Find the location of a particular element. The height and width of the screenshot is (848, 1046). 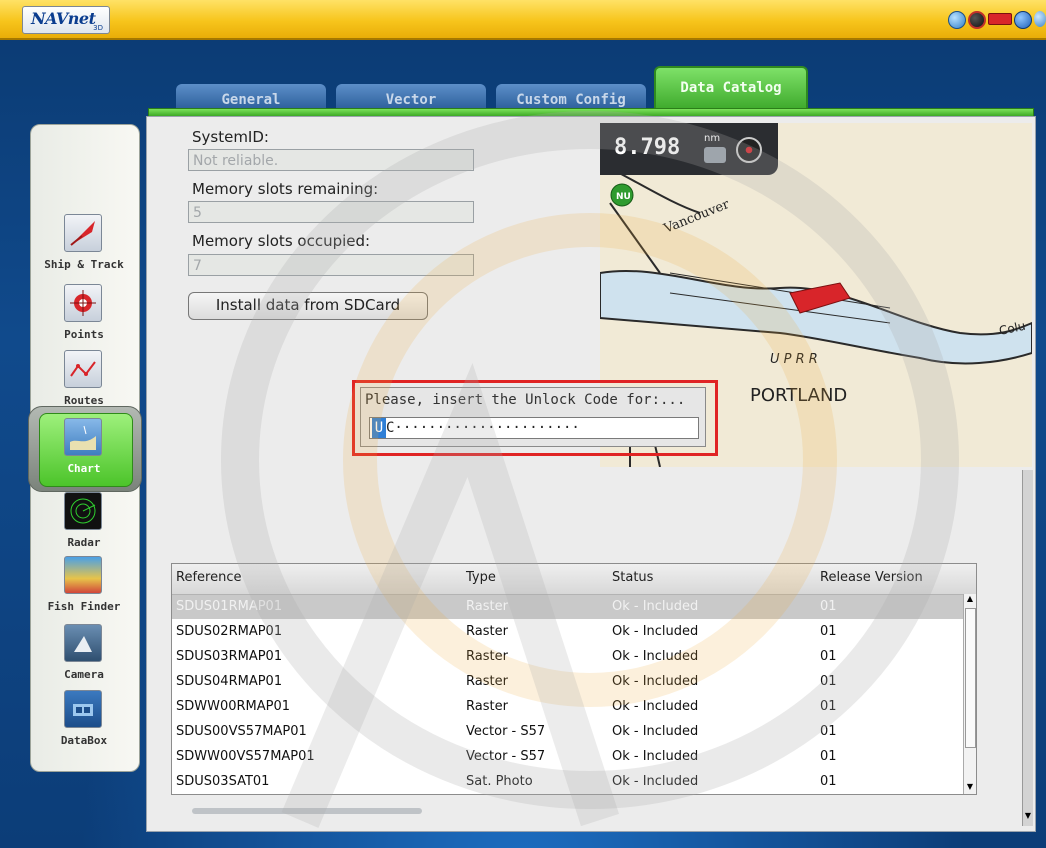

sidebar-item-radar: Radar is located at coordinates (84, 527).